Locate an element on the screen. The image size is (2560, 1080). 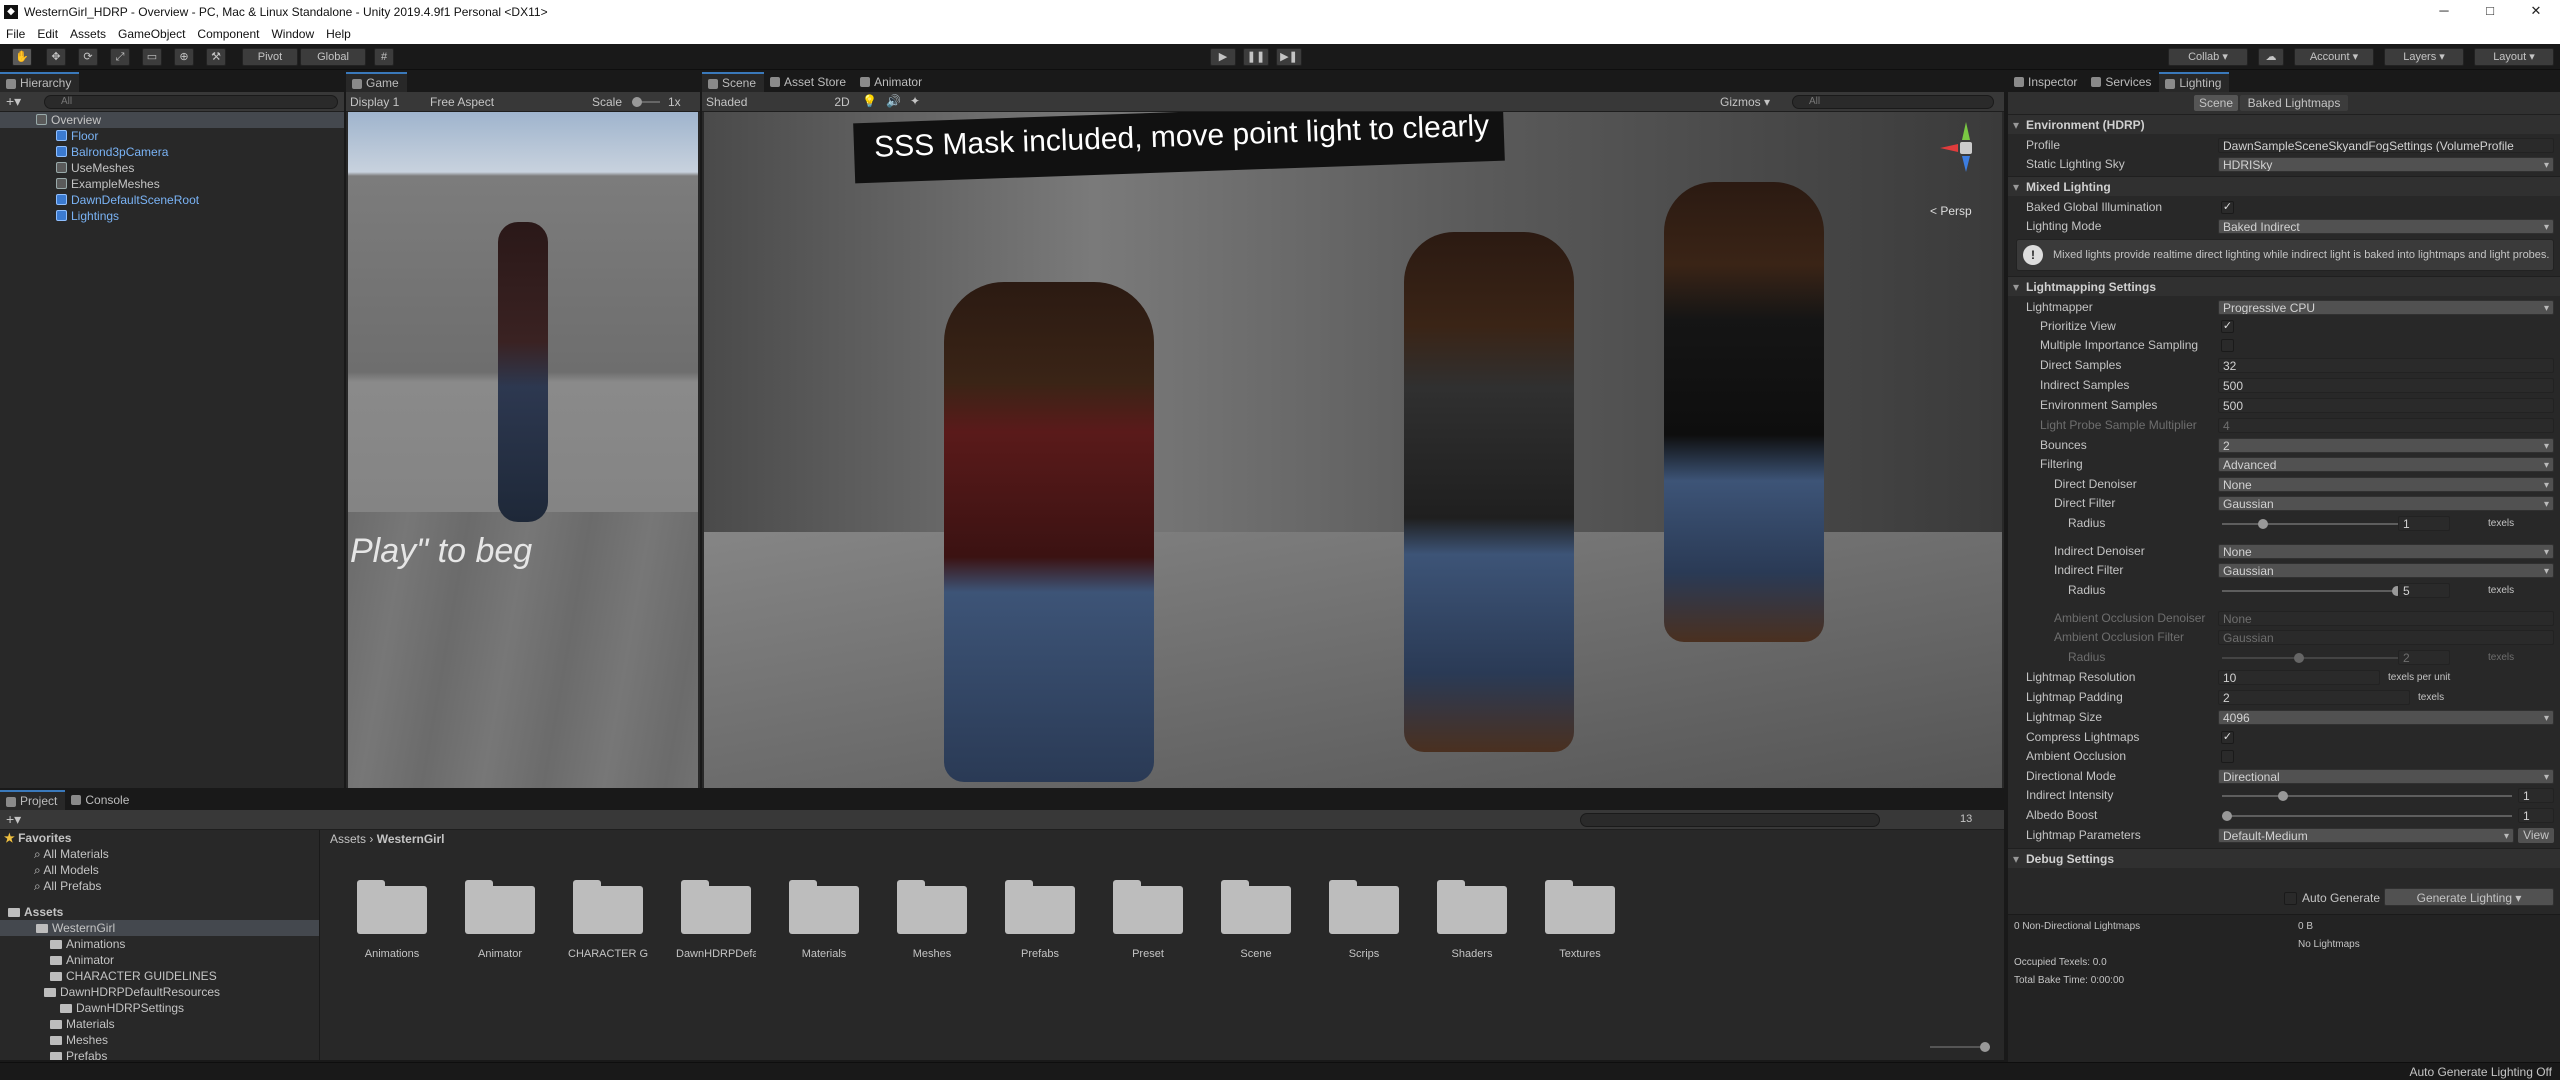
favorite-item: ⌕ All Materials is located at coordinates (159, 854).